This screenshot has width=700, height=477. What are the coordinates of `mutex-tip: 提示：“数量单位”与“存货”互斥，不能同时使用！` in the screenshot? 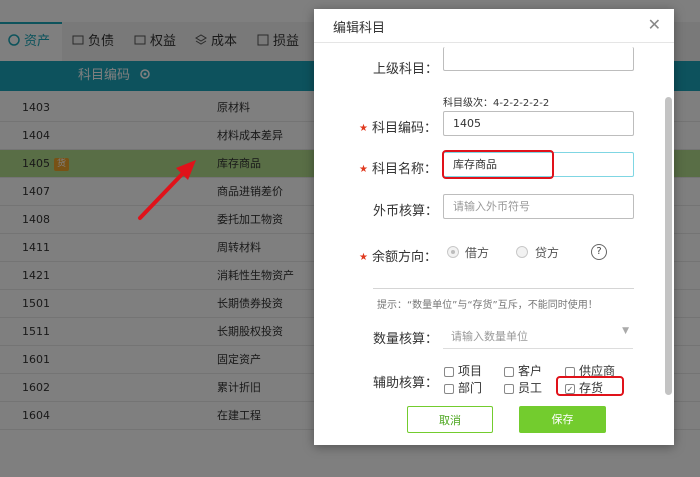 It's located at (487, 305).